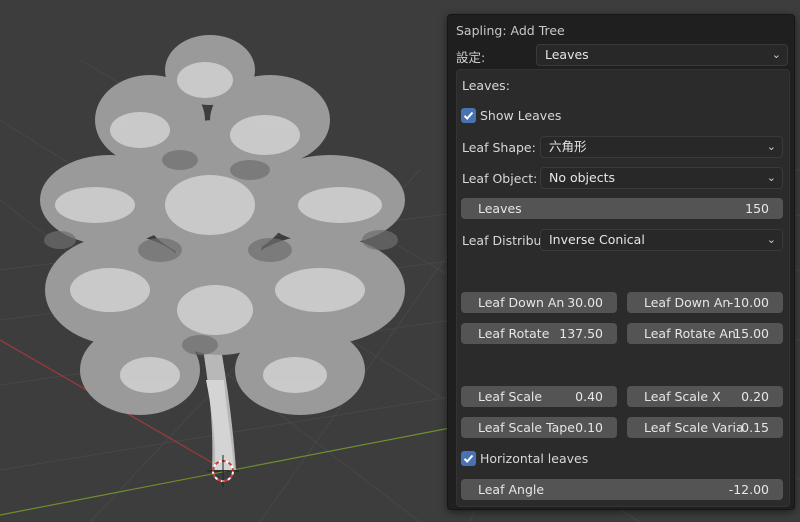 The image size is (800, 522). Describe the element at coordinates (589, 427) in the screenshot. I see `leaf-scale-taper-value: 0.10` at that location.